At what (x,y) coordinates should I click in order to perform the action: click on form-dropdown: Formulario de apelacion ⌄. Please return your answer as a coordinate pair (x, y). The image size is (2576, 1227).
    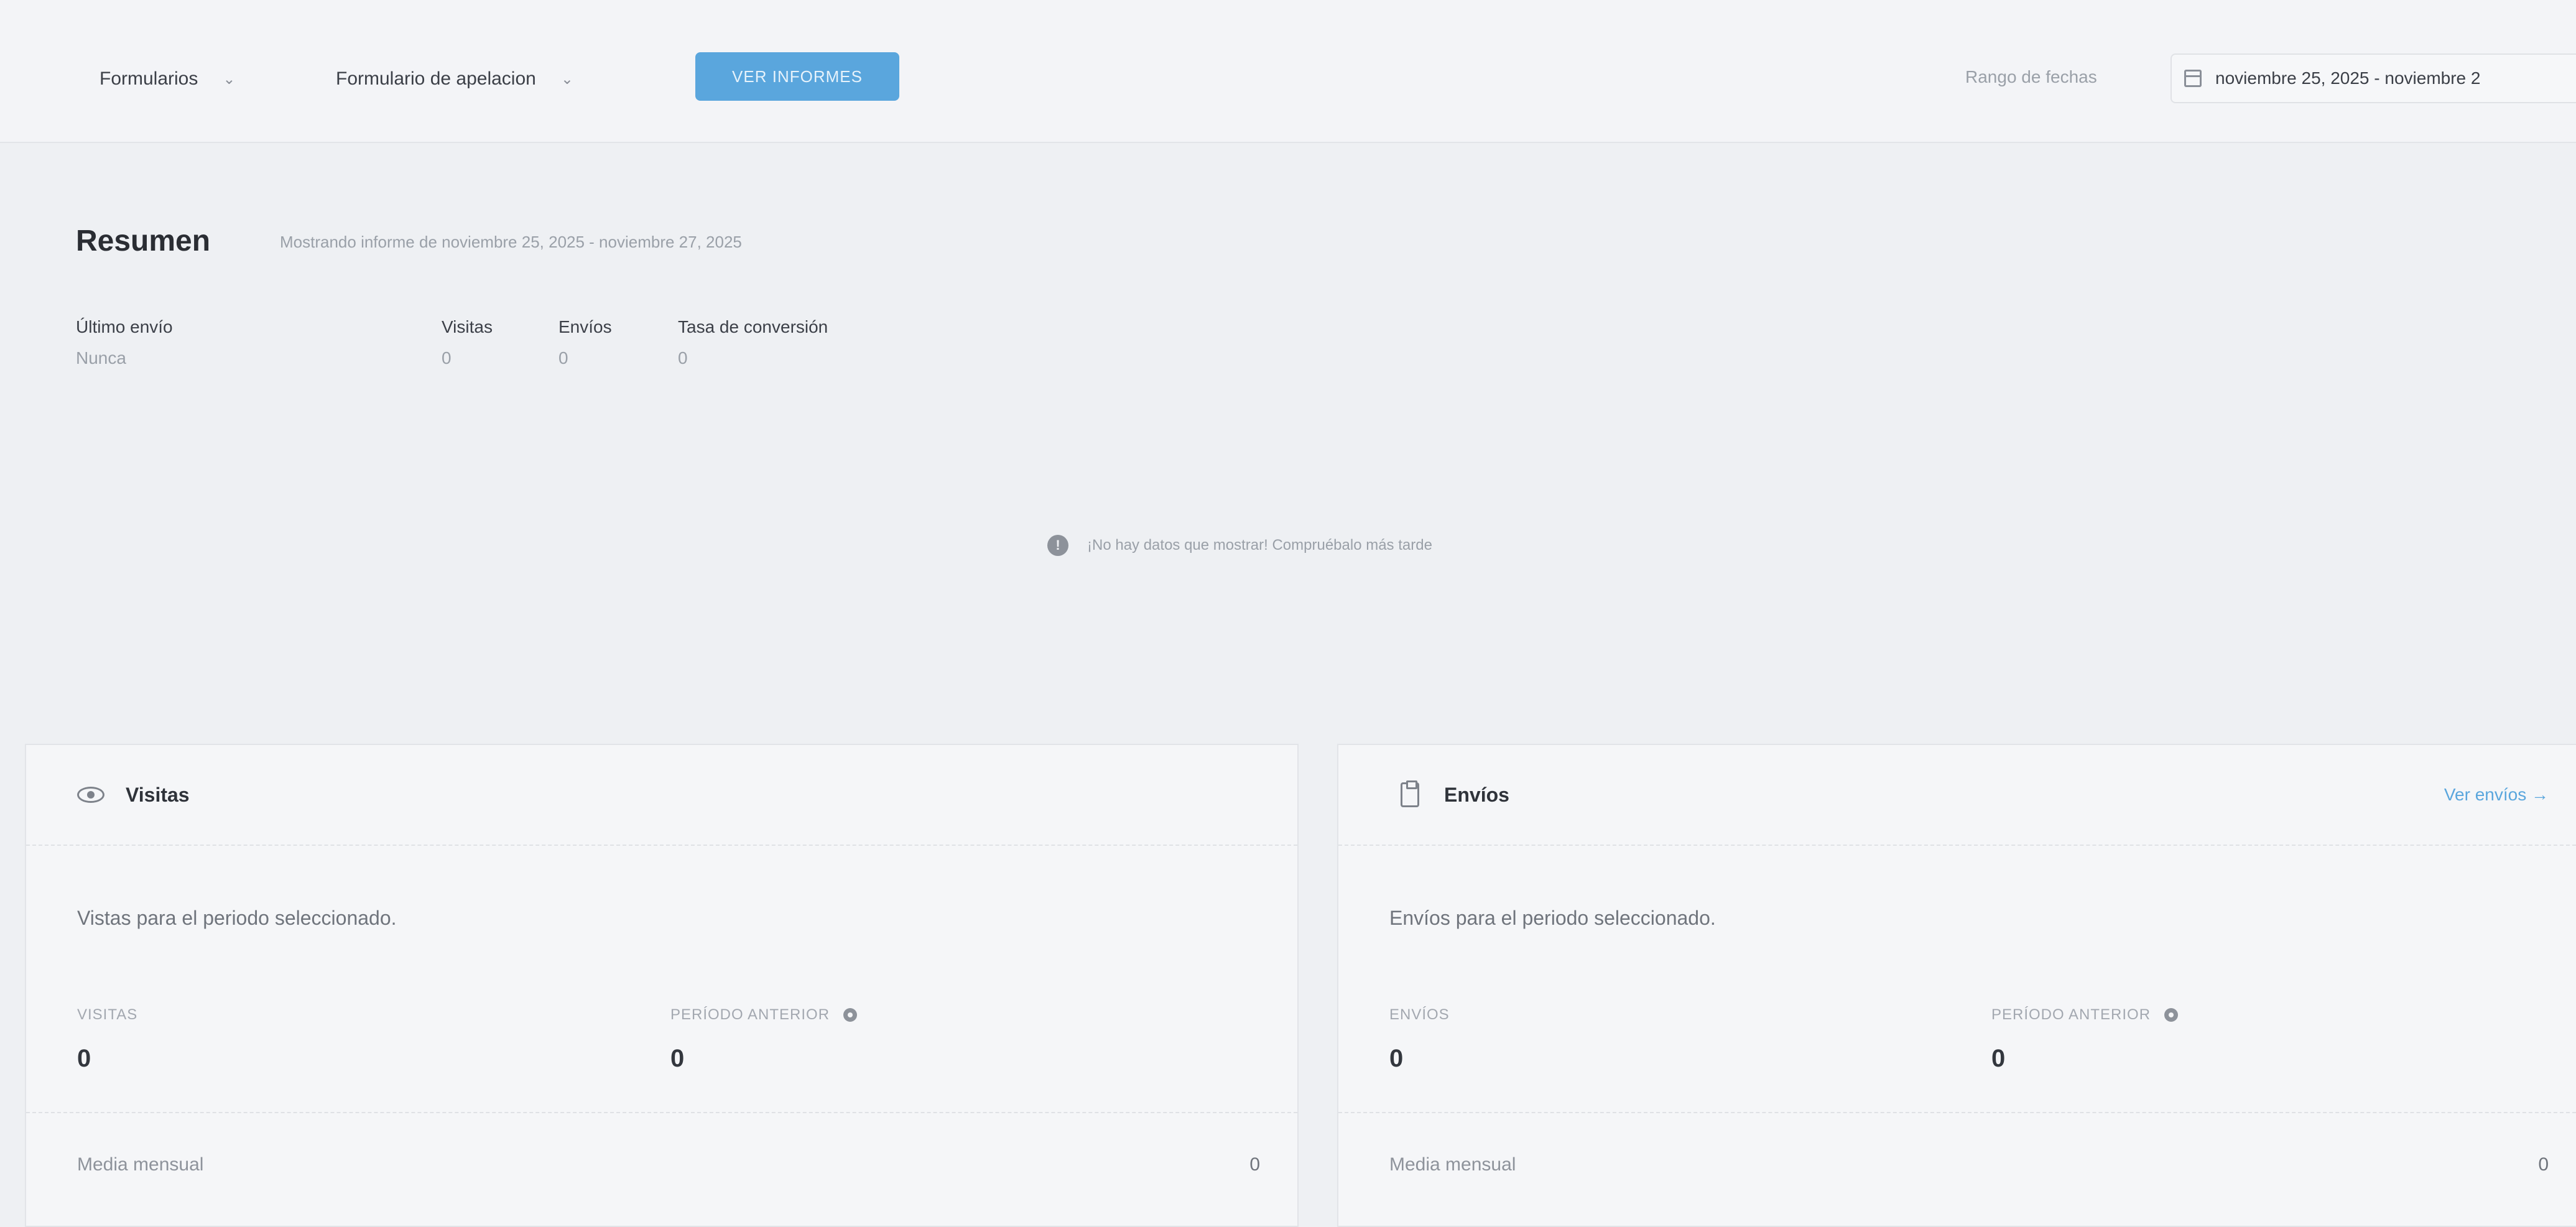
    Looking at the image, I should click on (504, 79).